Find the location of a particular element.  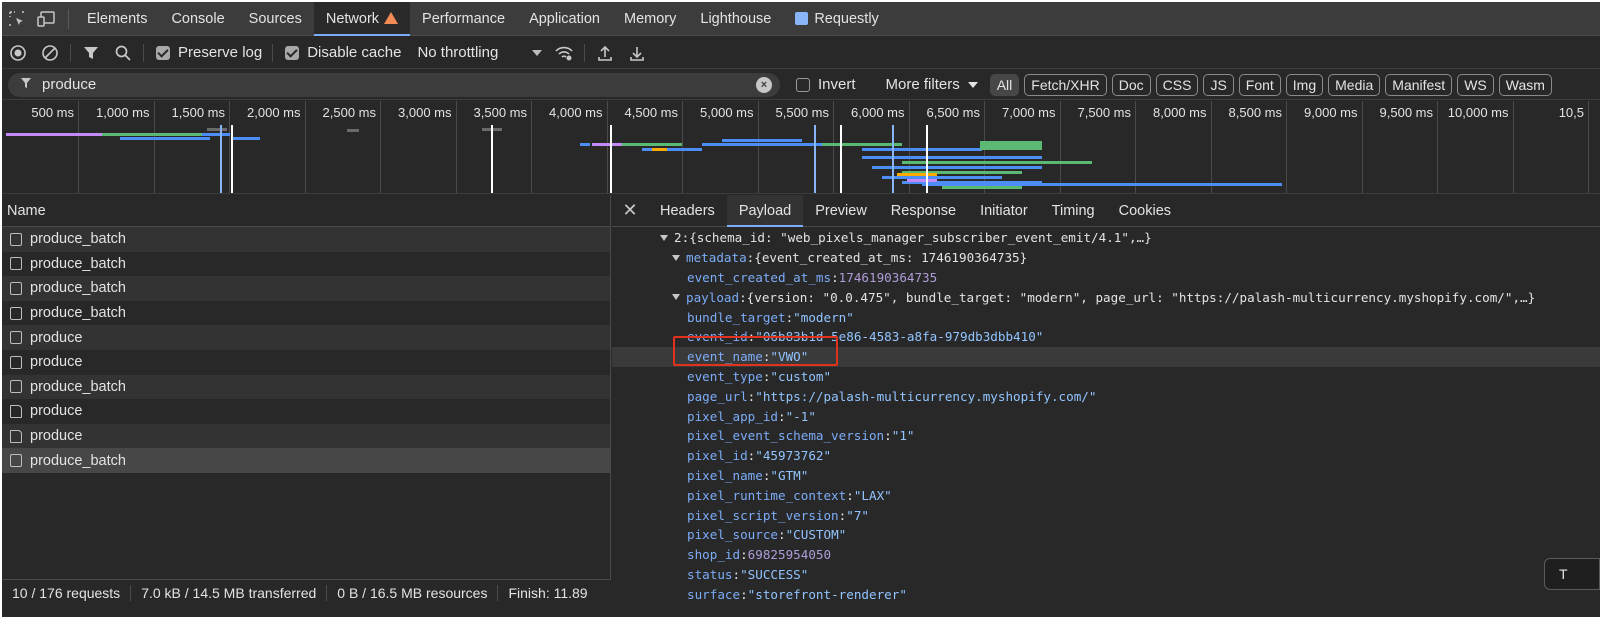

record-icon is located at coordinates (18, 53).